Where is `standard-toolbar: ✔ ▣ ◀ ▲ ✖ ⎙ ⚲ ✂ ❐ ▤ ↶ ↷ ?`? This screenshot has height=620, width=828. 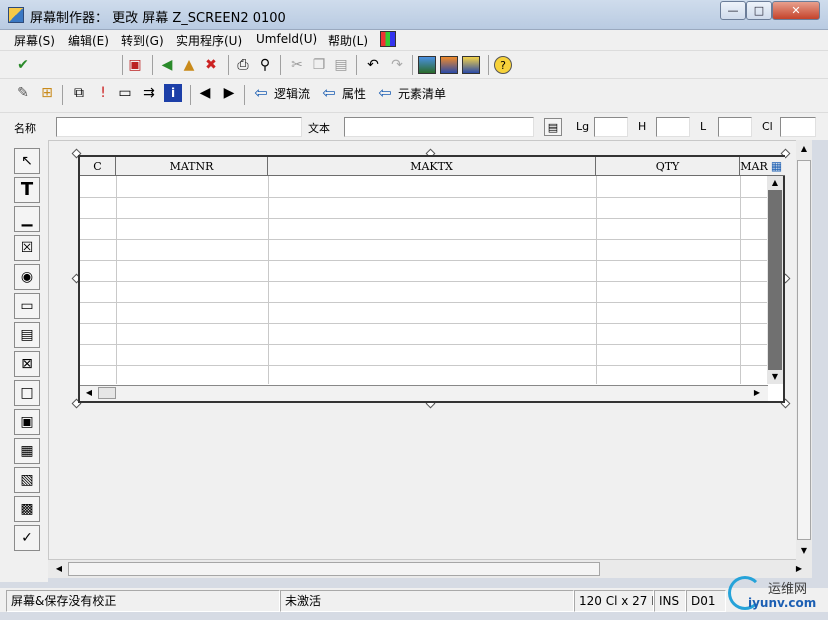 standard-toolbar: ✔ ▣ ◀ ▲ ✖ ⎙ ⚲ ✂ ❐ ▤ ↶ ↷ ? is located at coordinates (414, 64).